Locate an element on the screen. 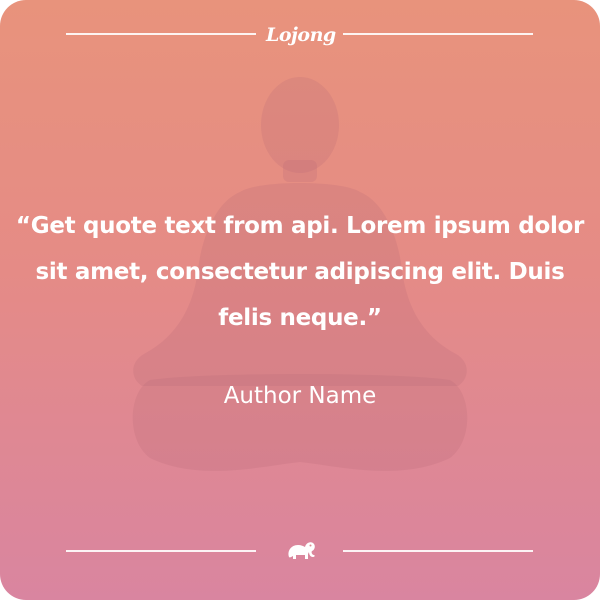  top-left-divider is located at coordinates (161, 34).